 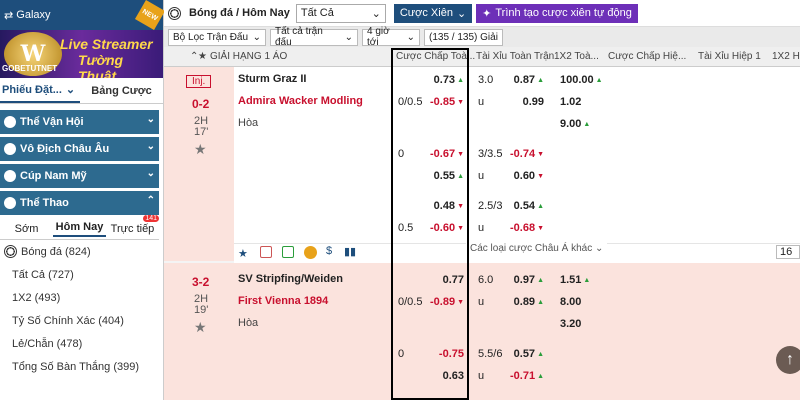 I want to click on star-outline-icon: ★, so click(x=243, y=253).